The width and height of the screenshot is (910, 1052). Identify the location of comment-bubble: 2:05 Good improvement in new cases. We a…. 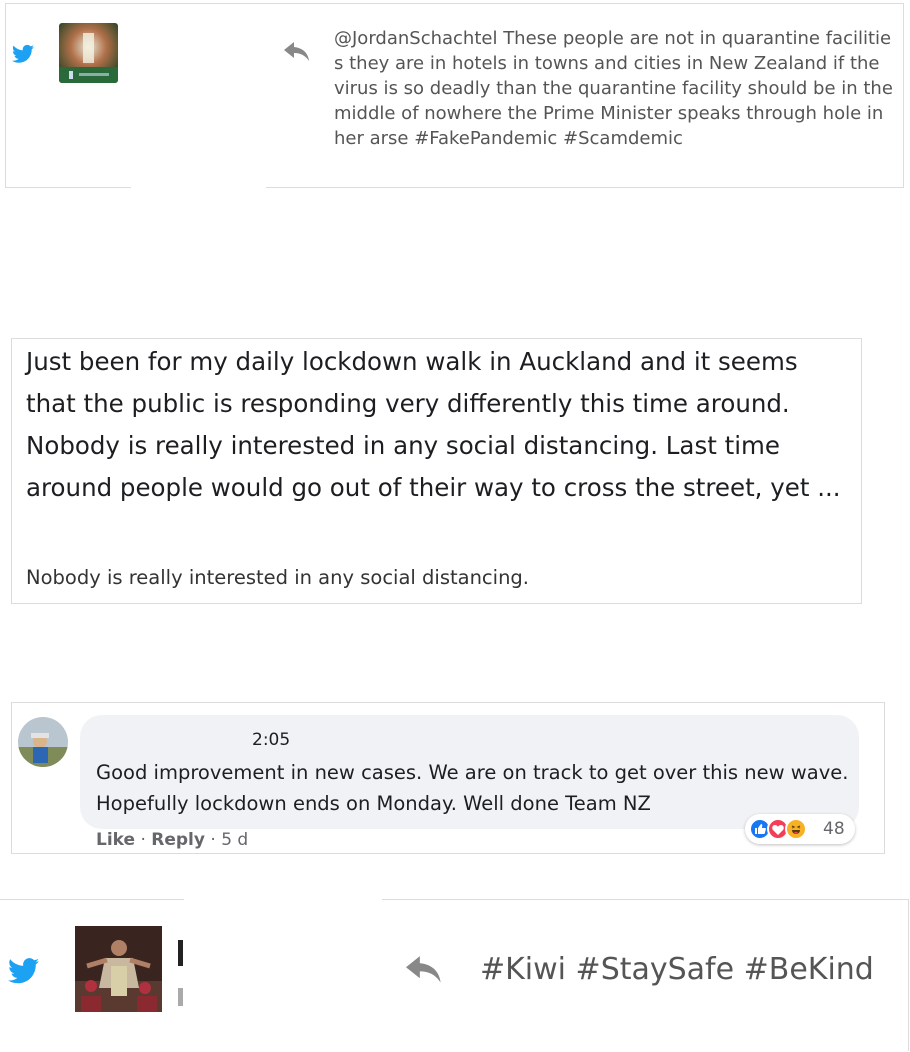
(469, 772).